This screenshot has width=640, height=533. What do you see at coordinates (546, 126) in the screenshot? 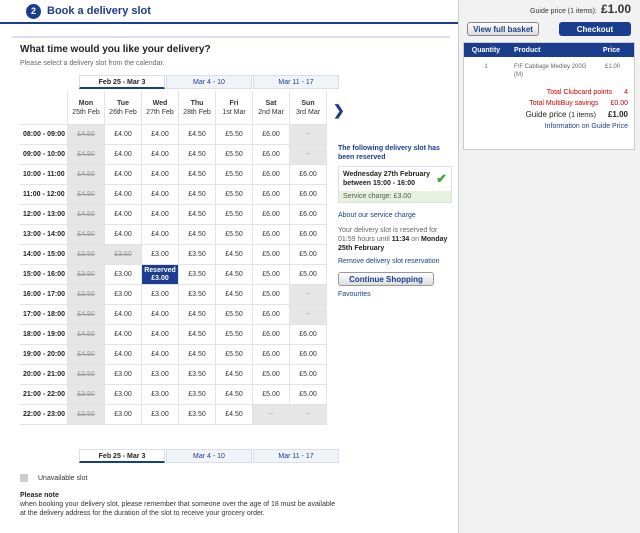
I see `guide-price-info-link: Information on Guide Price` at bounding box center [546, 126].